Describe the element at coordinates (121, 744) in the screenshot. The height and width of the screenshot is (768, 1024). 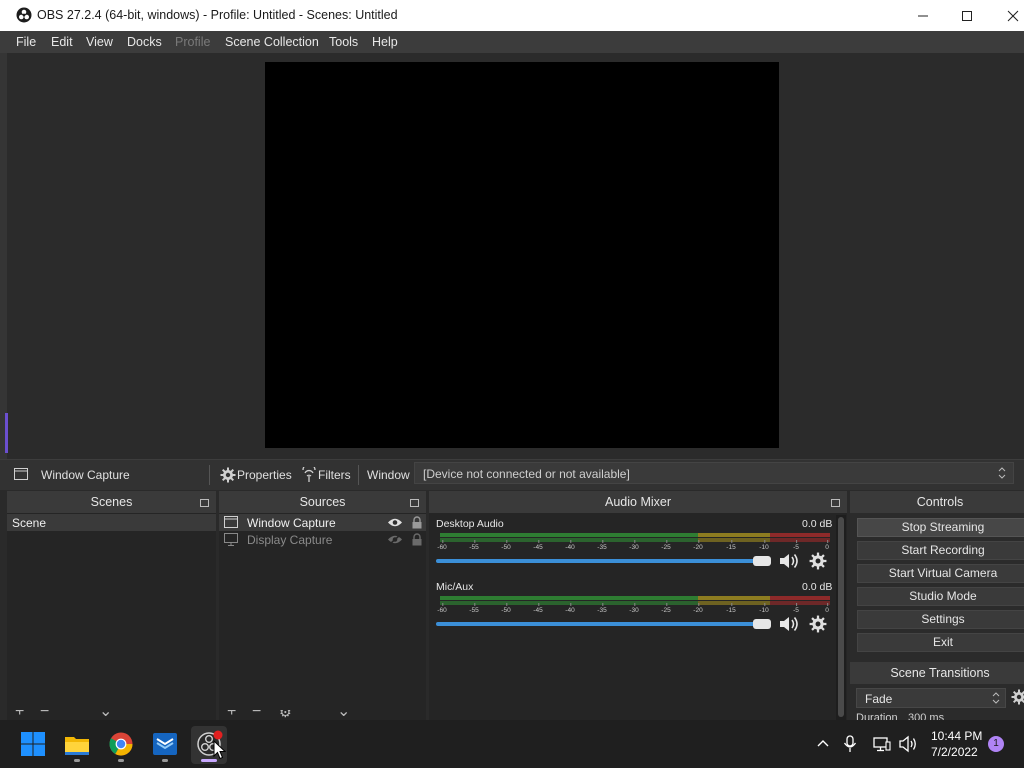
I see `chrome-icon` at that location.